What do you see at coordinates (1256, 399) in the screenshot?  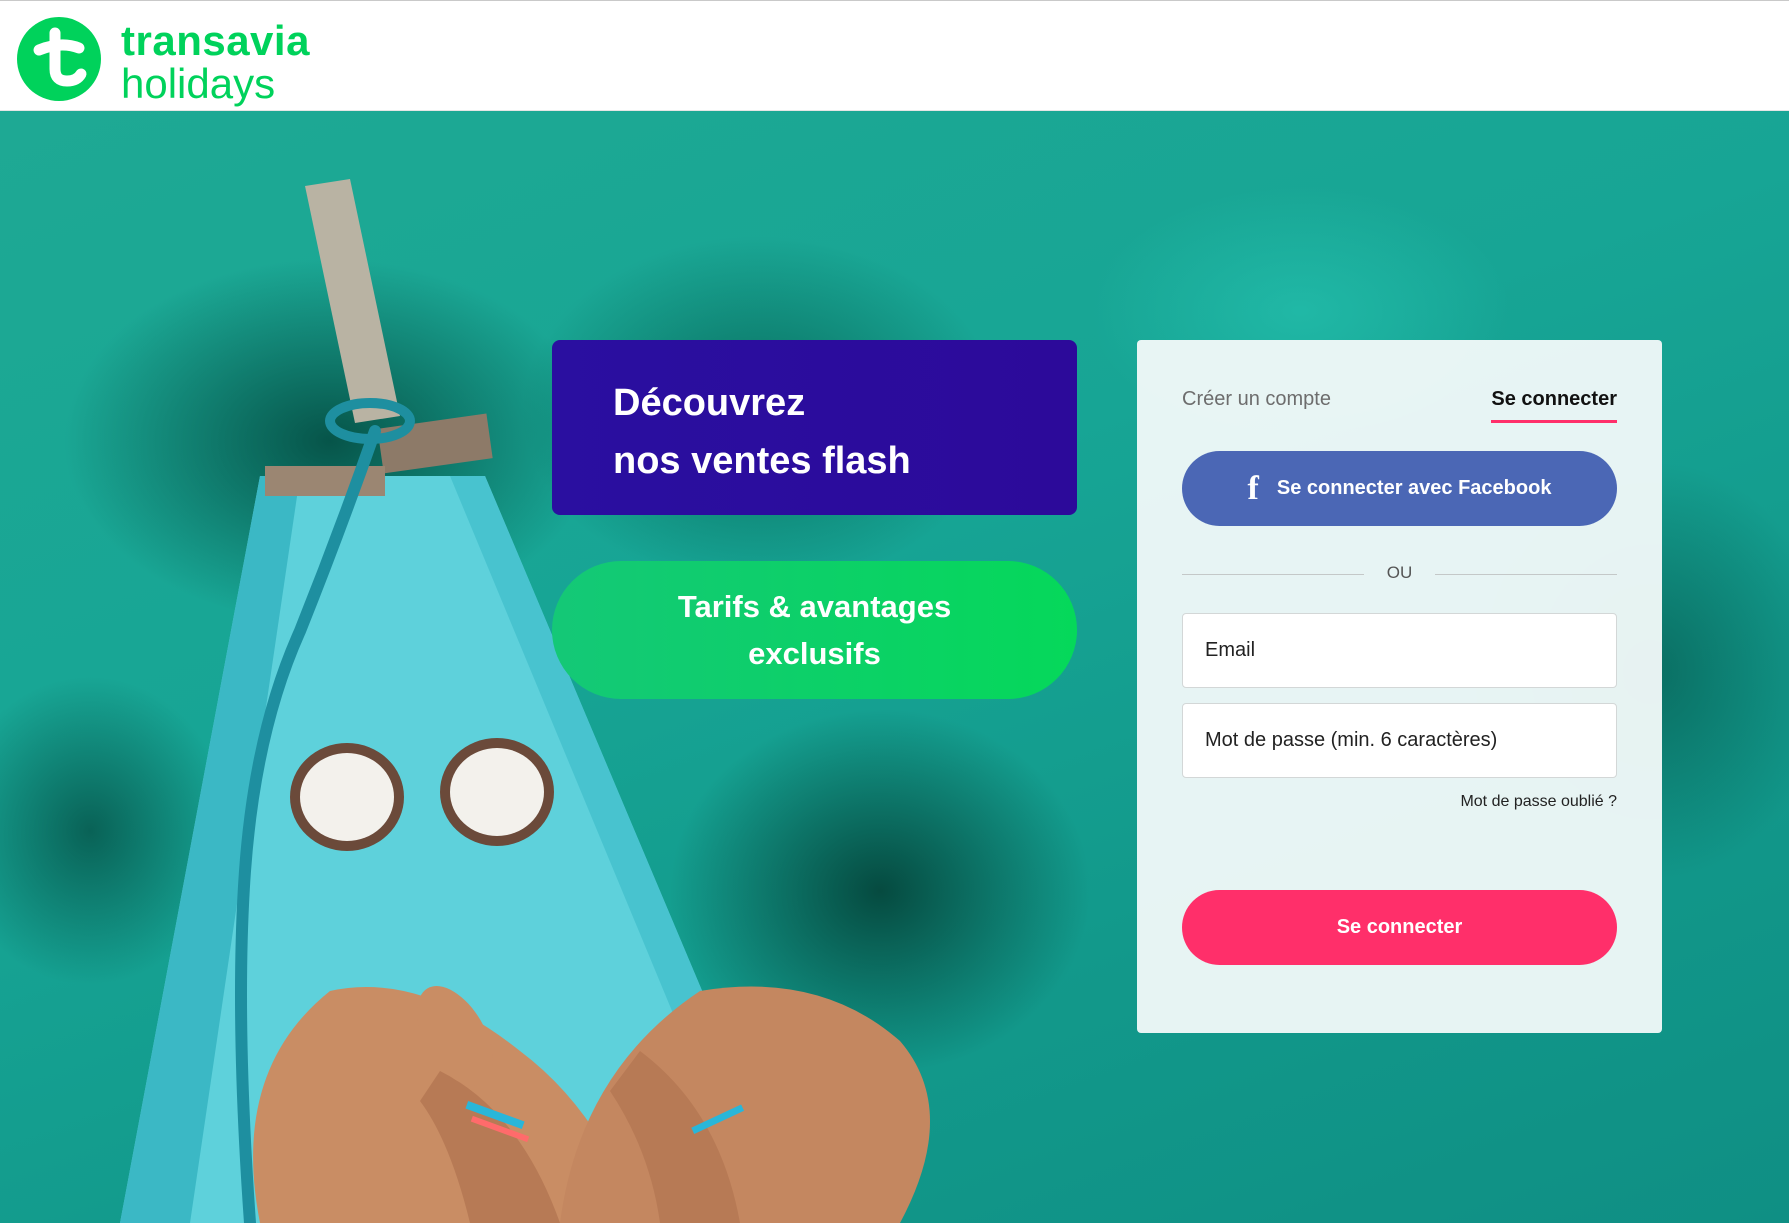 I see `tab-create-account: Créer un compte` at bounding box center [1256, 399].